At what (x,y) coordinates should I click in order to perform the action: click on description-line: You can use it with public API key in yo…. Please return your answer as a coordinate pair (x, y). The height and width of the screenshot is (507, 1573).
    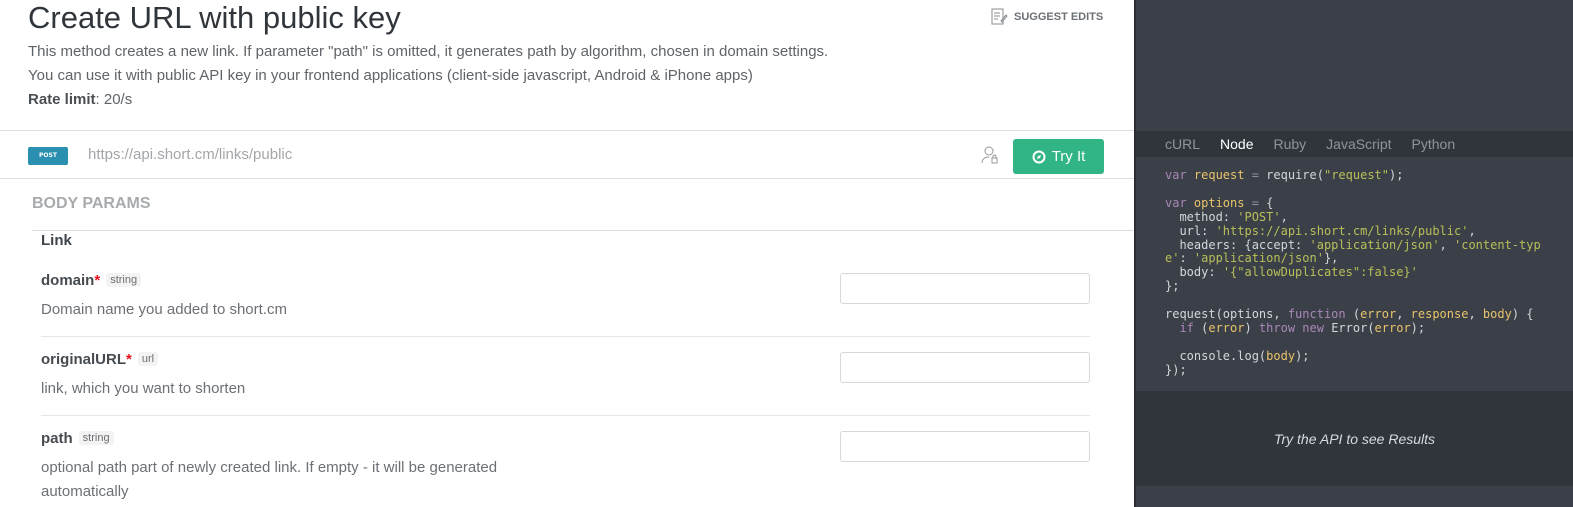
    Looking at the image, I should click on (390, 75).